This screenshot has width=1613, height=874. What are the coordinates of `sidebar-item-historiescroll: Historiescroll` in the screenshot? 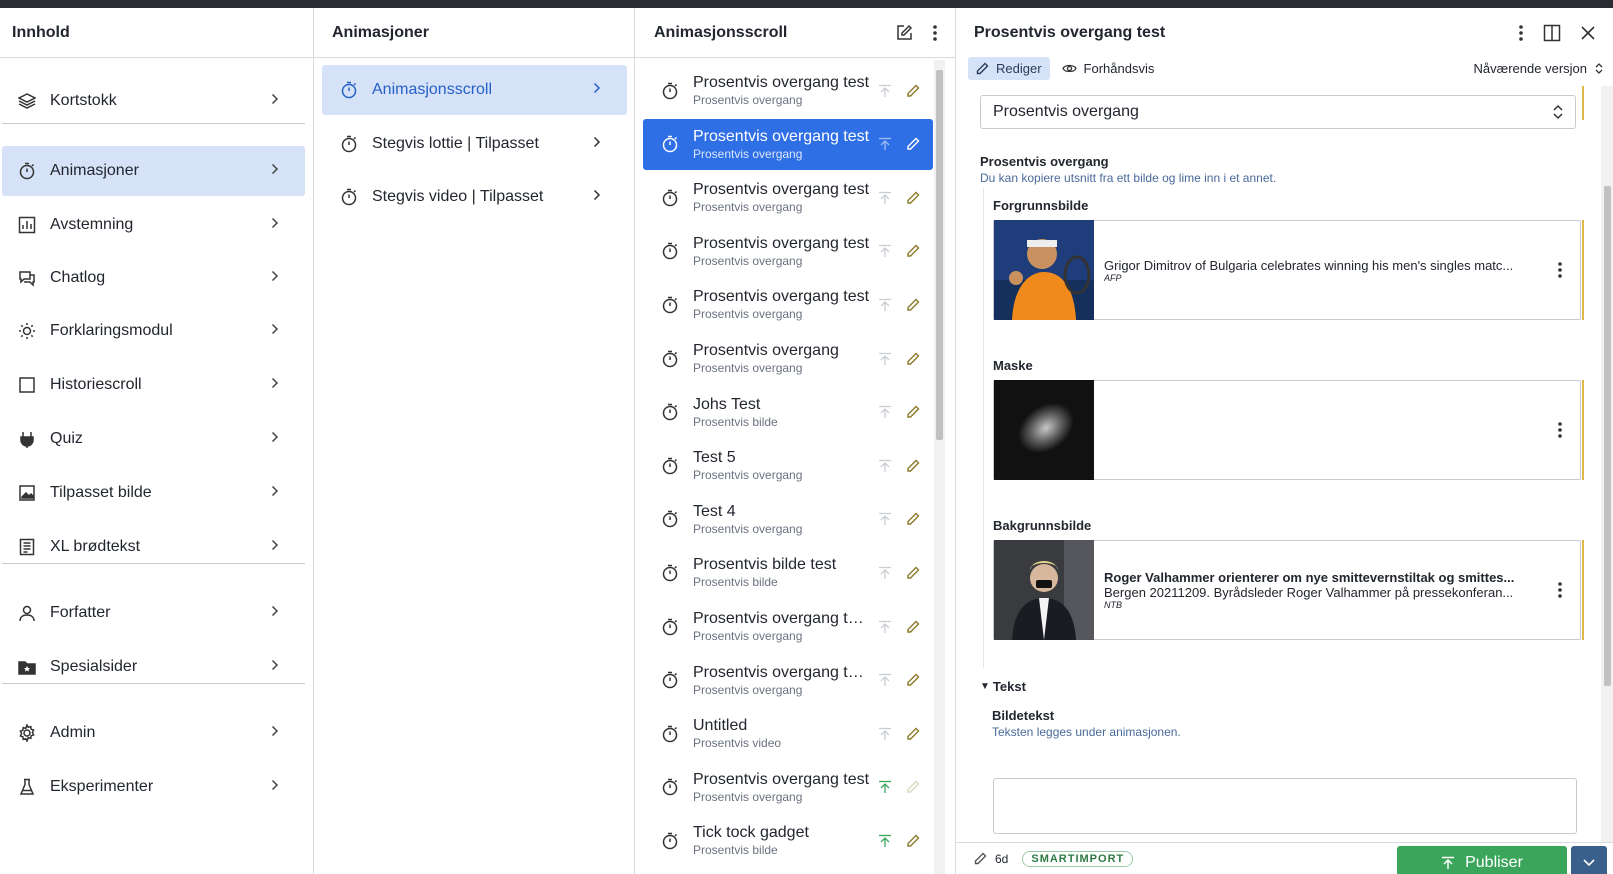 It's located at (153, 385).